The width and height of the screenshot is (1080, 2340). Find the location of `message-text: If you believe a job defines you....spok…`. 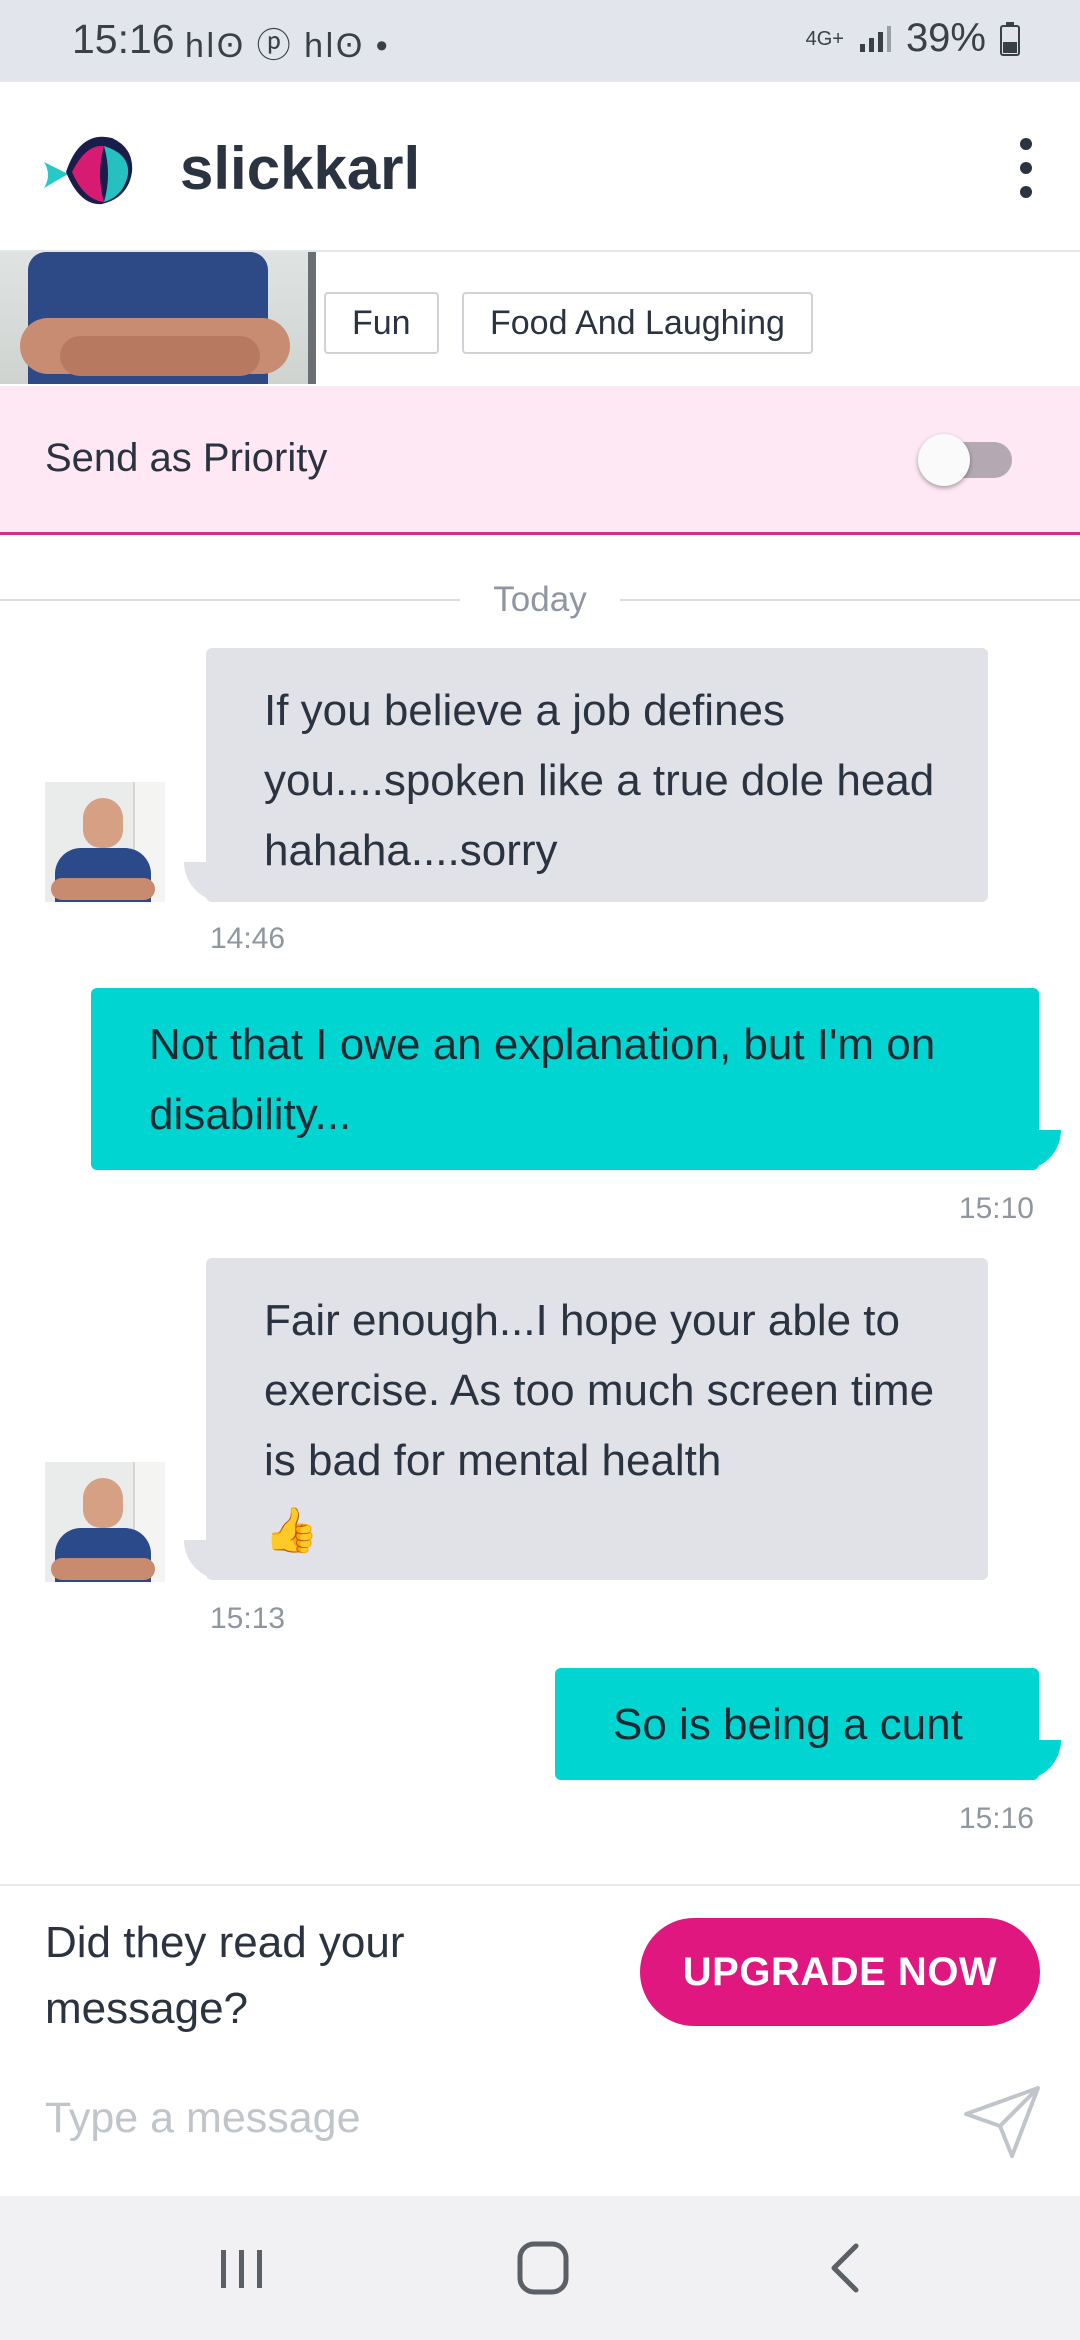

message-text: If you believe a job defines you....spok… is located at coordinates (599, 780).